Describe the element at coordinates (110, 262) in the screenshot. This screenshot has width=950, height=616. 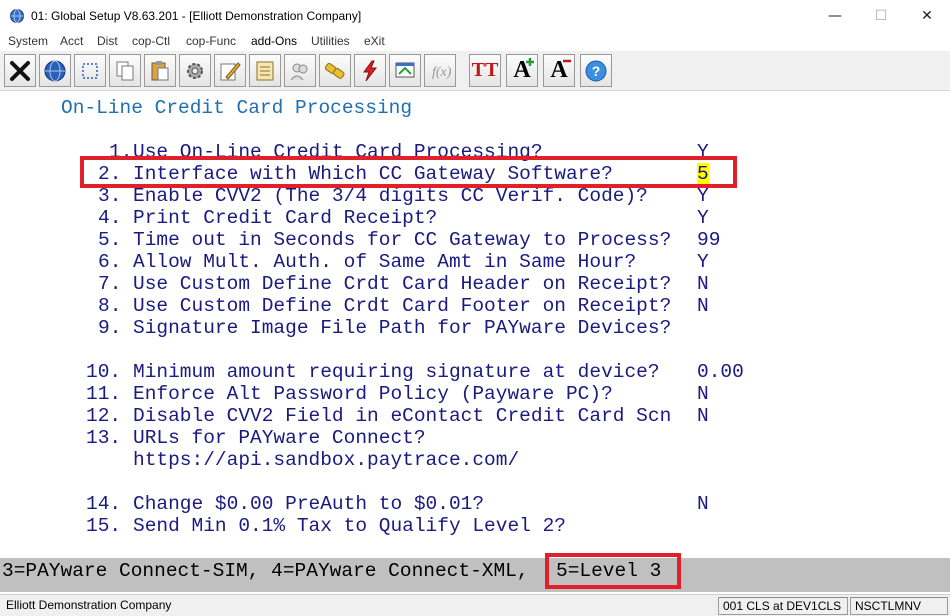
I see `item-number: 6.` at that location.